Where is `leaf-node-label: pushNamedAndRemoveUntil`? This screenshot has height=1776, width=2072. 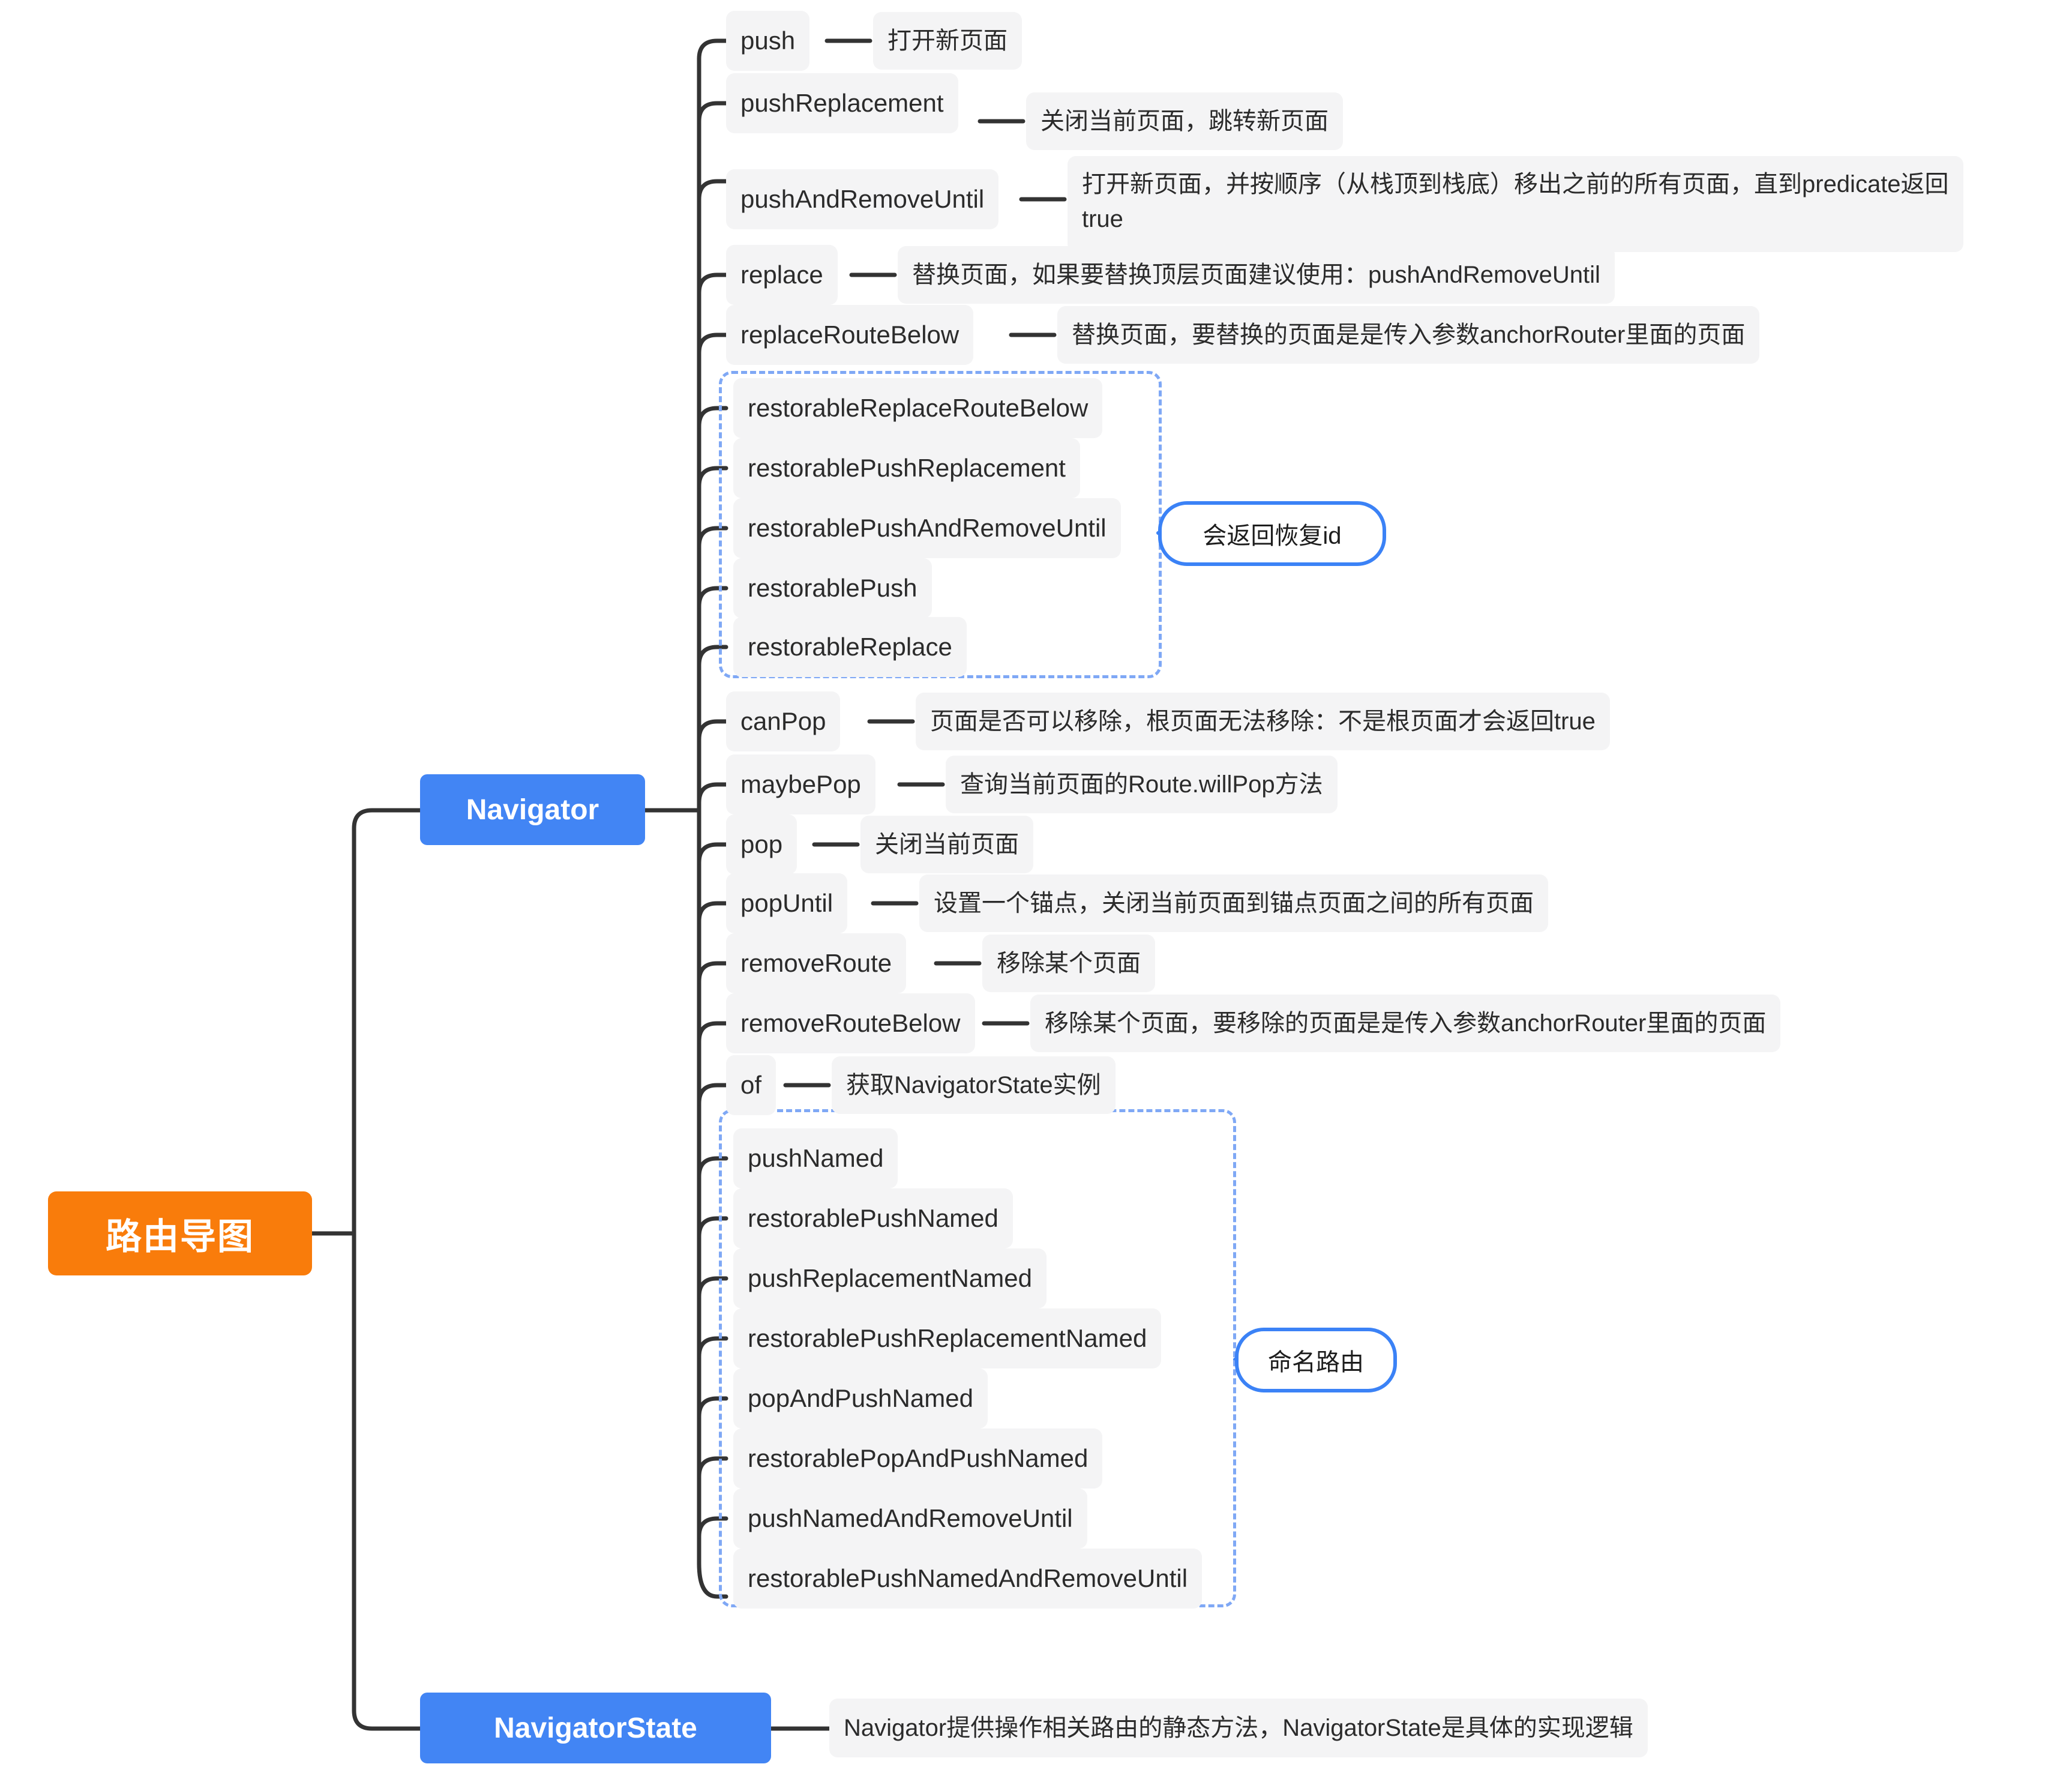 leaf-node-label: pushNamedAndRemoveUntil is located at coordinates (910, 1518).